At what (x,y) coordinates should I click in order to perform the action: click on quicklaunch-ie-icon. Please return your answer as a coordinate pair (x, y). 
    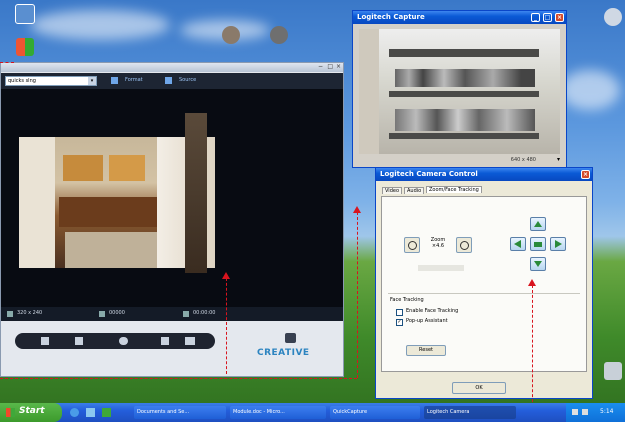
    Looking at the image, I should click on (74, 412).